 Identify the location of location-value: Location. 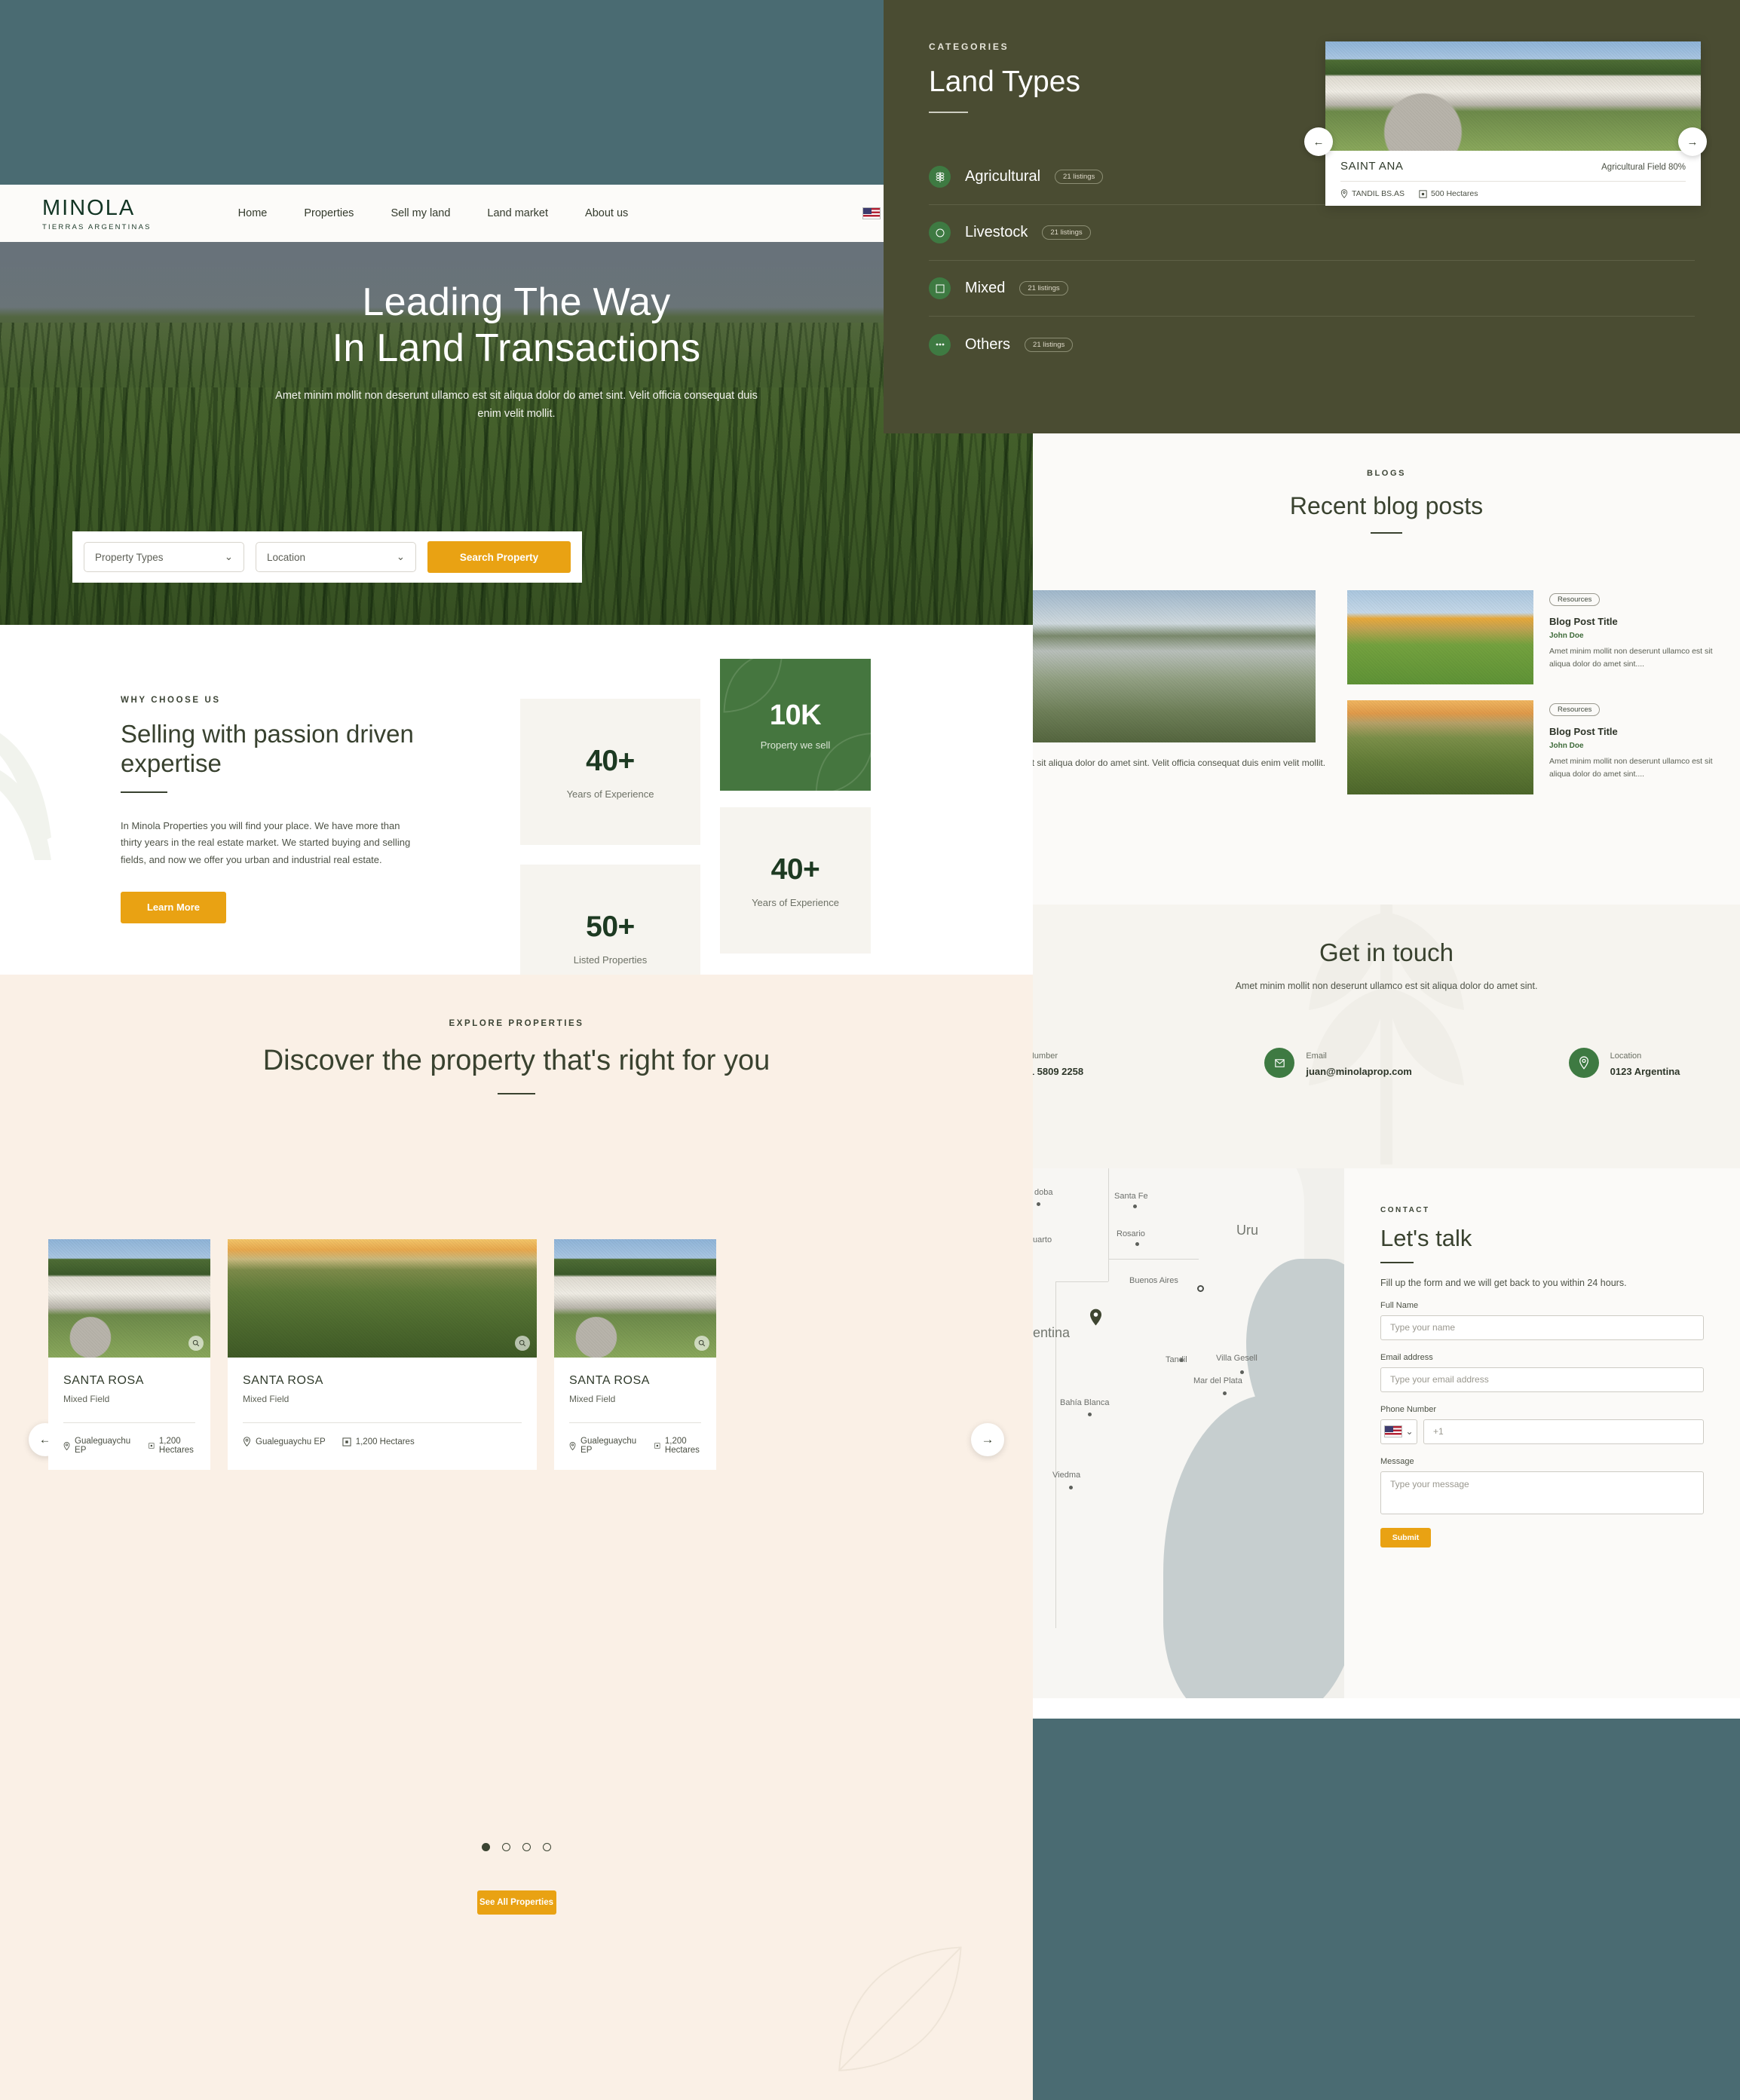
(286, 557).